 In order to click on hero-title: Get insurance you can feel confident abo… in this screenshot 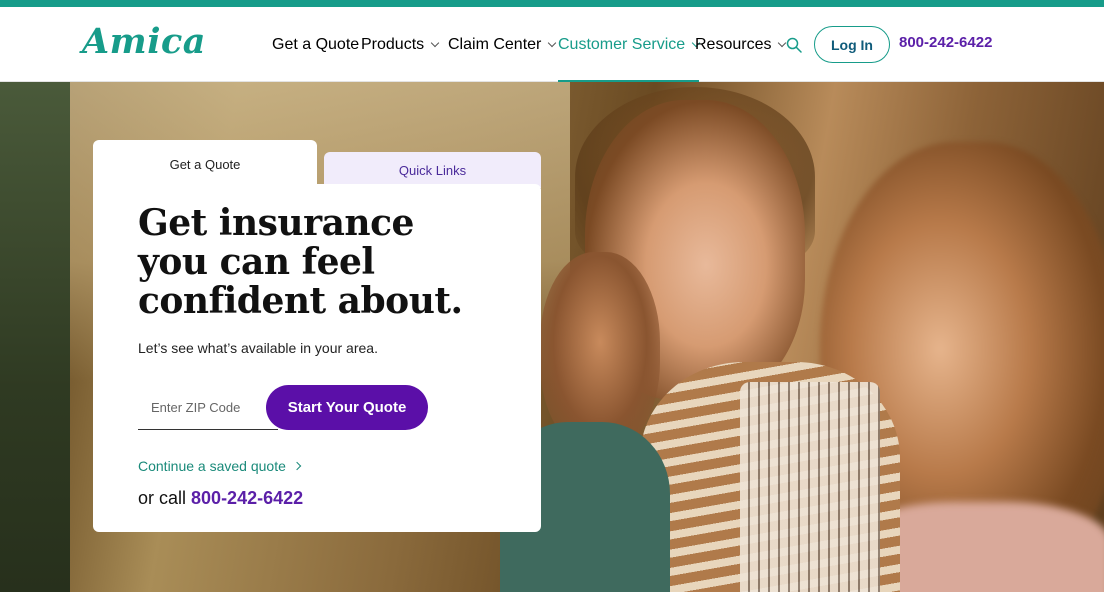, I will do `click(300, 262)`.